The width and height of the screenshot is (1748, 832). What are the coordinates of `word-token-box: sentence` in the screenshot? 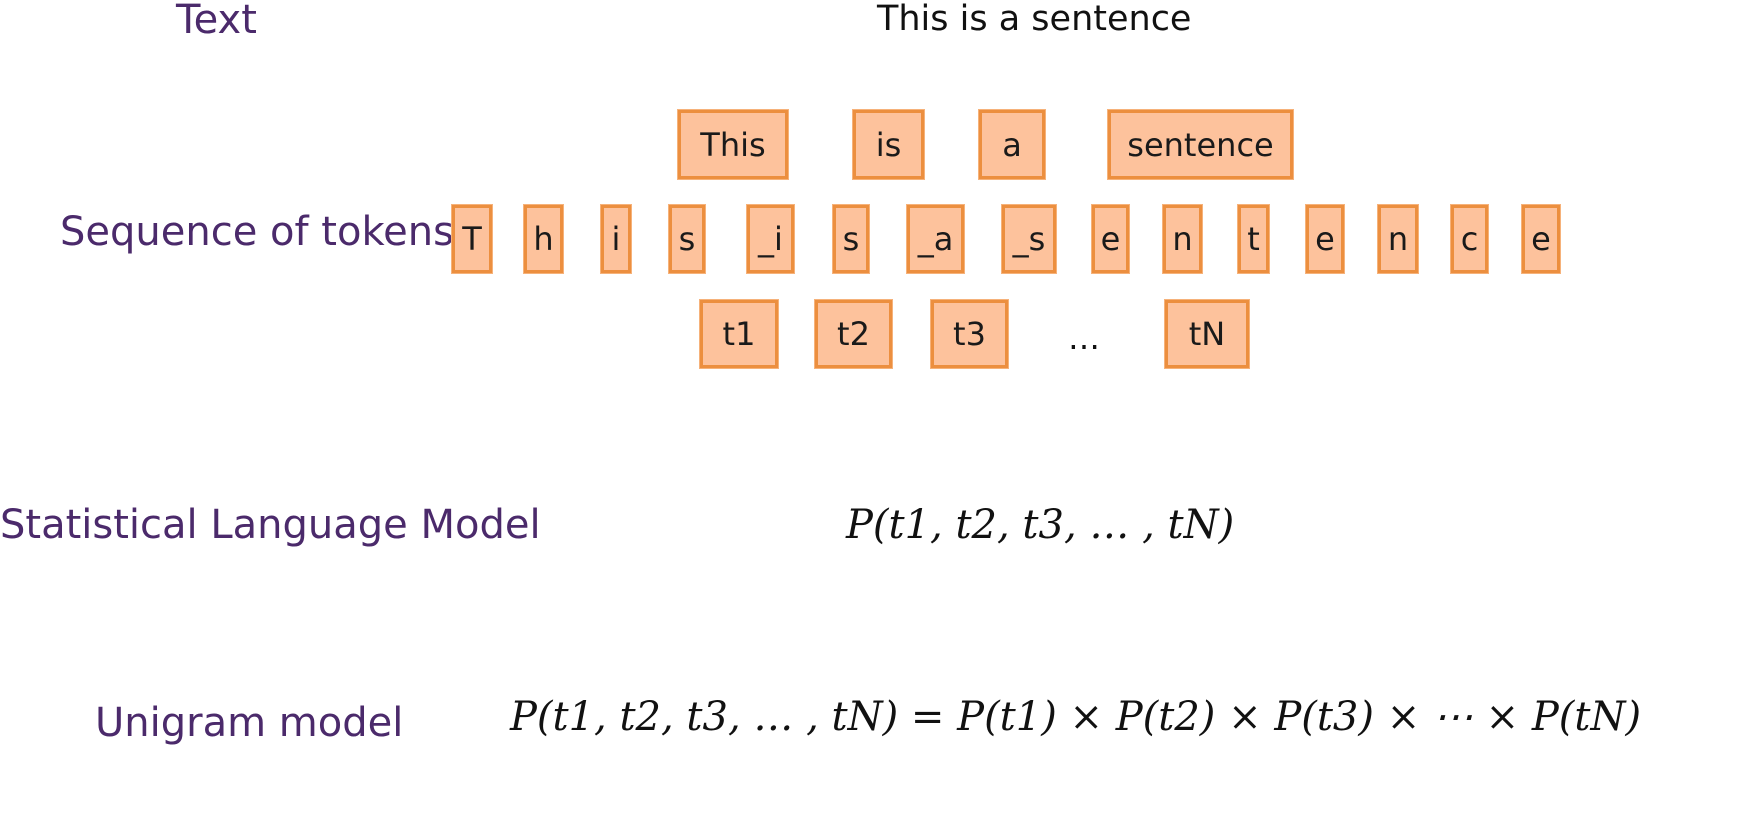 It's located at (1200, 144).